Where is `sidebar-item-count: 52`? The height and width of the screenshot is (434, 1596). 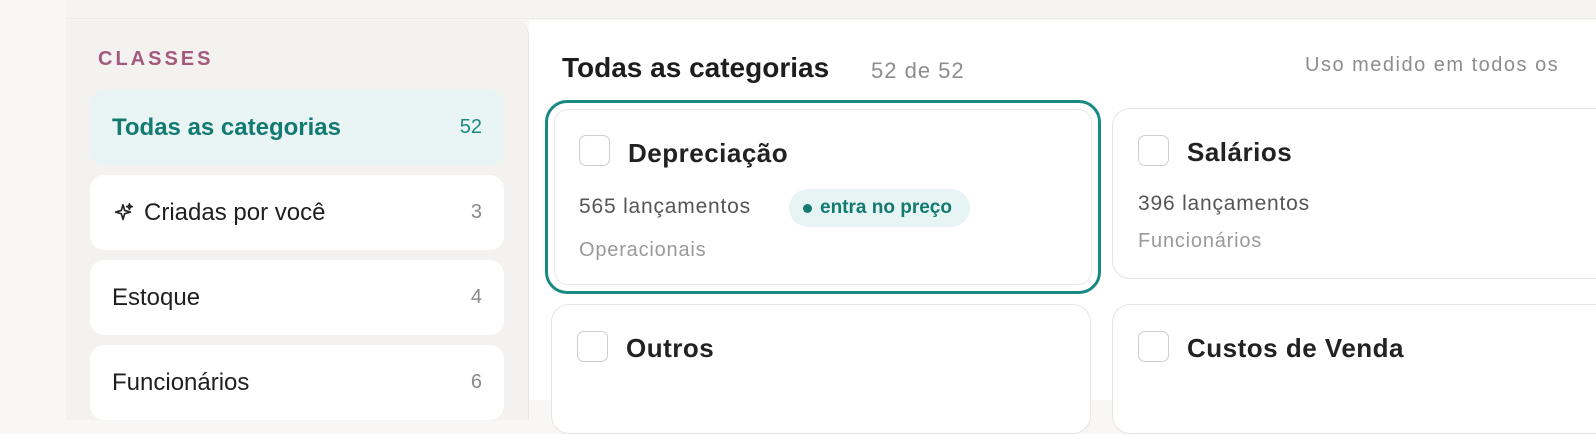
sidebar-item-count: 52 is located at coordinates (470, 127).